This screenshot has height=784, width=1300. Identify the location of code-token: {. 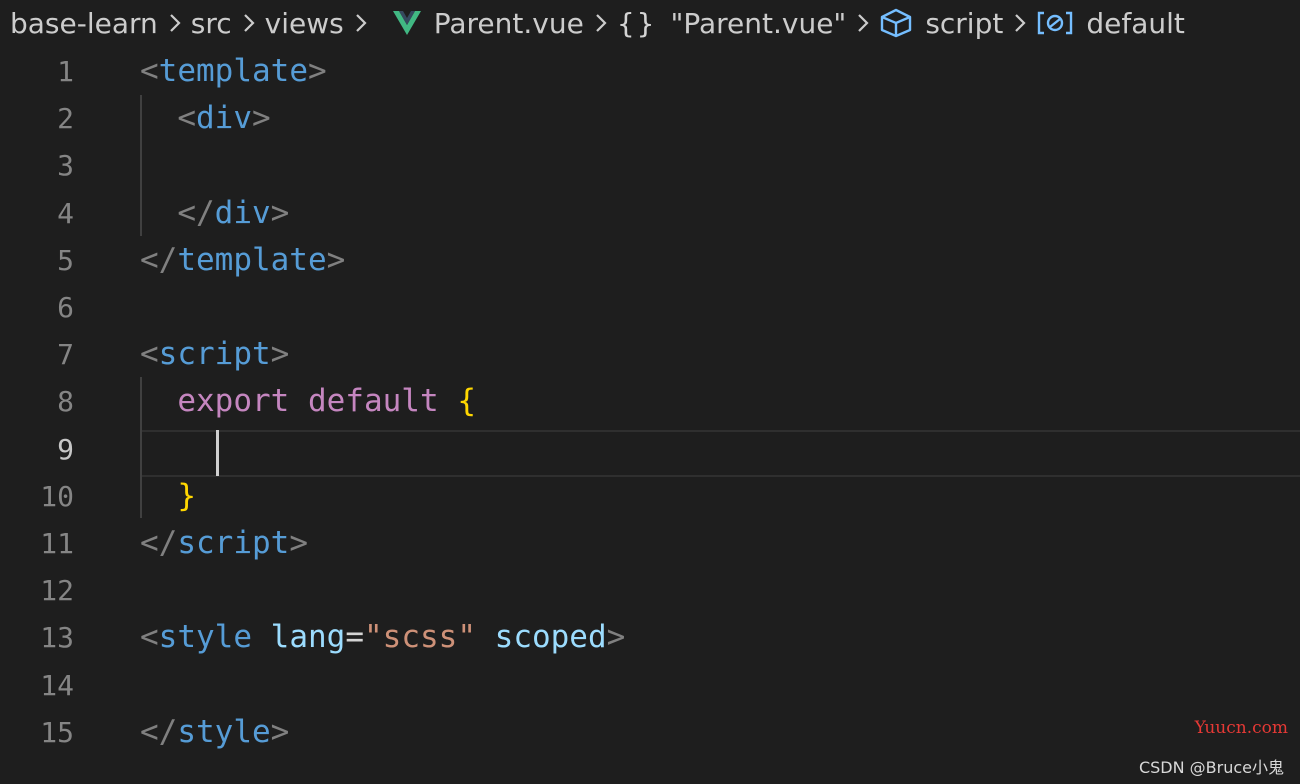
(466, 401).